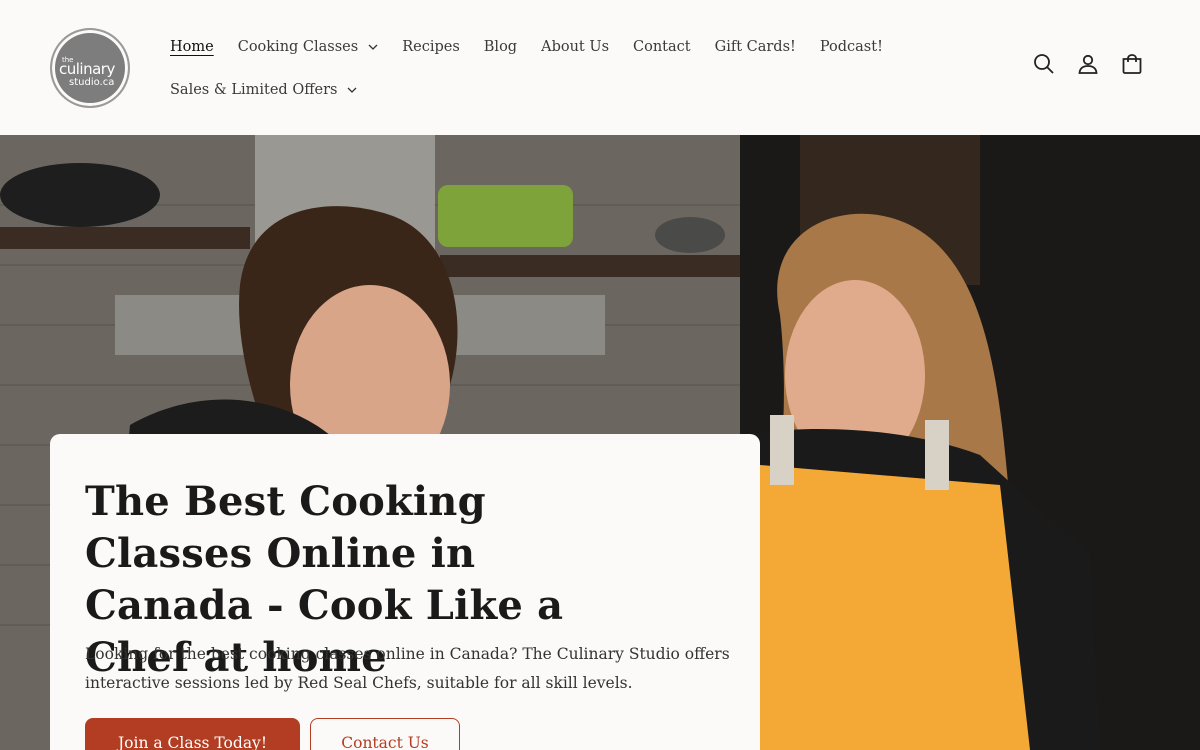  Describe the element at coordinates (1044, 64) in the screenshot. I see `search-icon` at that location.